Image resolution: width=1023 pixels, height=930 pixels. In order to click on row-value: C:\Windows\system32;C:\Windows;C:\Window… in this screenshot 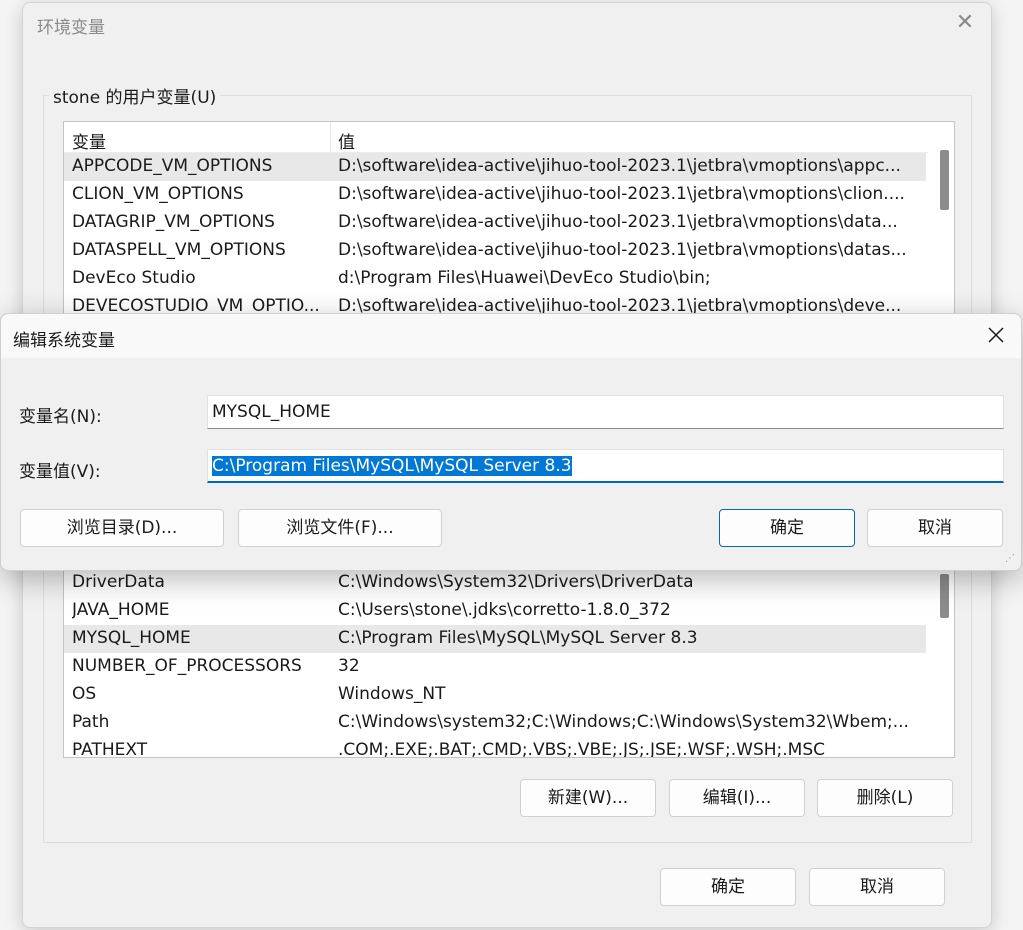, I will do `click(623, 722)`.